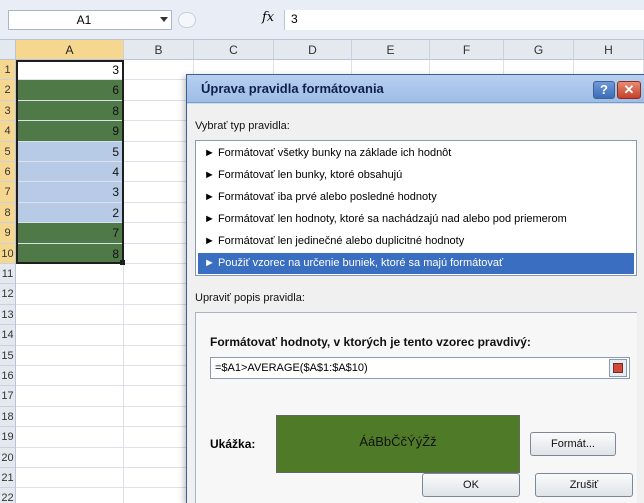 The width and height of the screenshot is (644, 503). Describe the element at coordinates (629, 90) in the screenshot. I see `close-icon: ✕` at that location.